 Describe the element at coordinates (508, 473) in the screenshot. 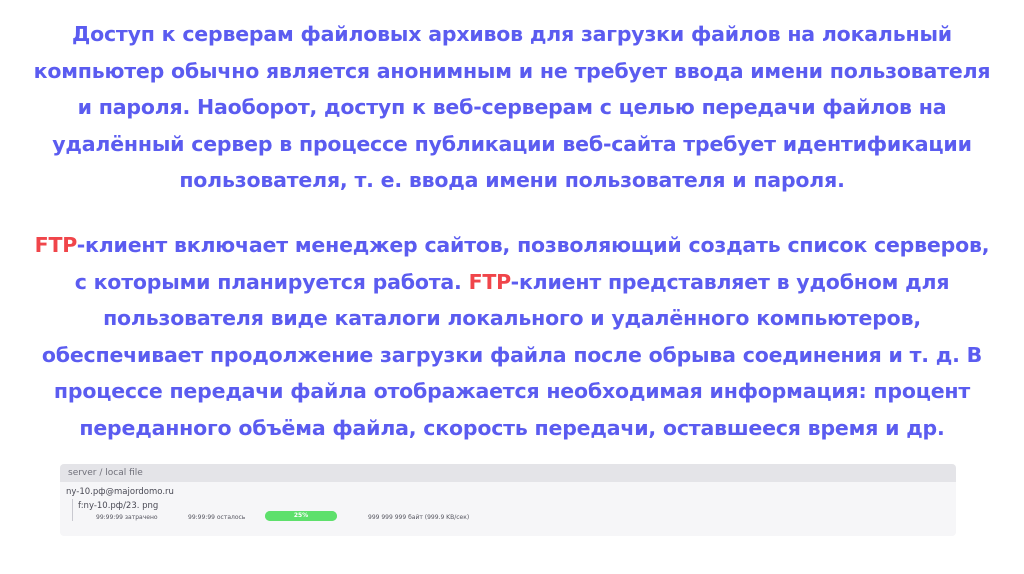

I see `transfer-panel-header: server / local file` at that location.